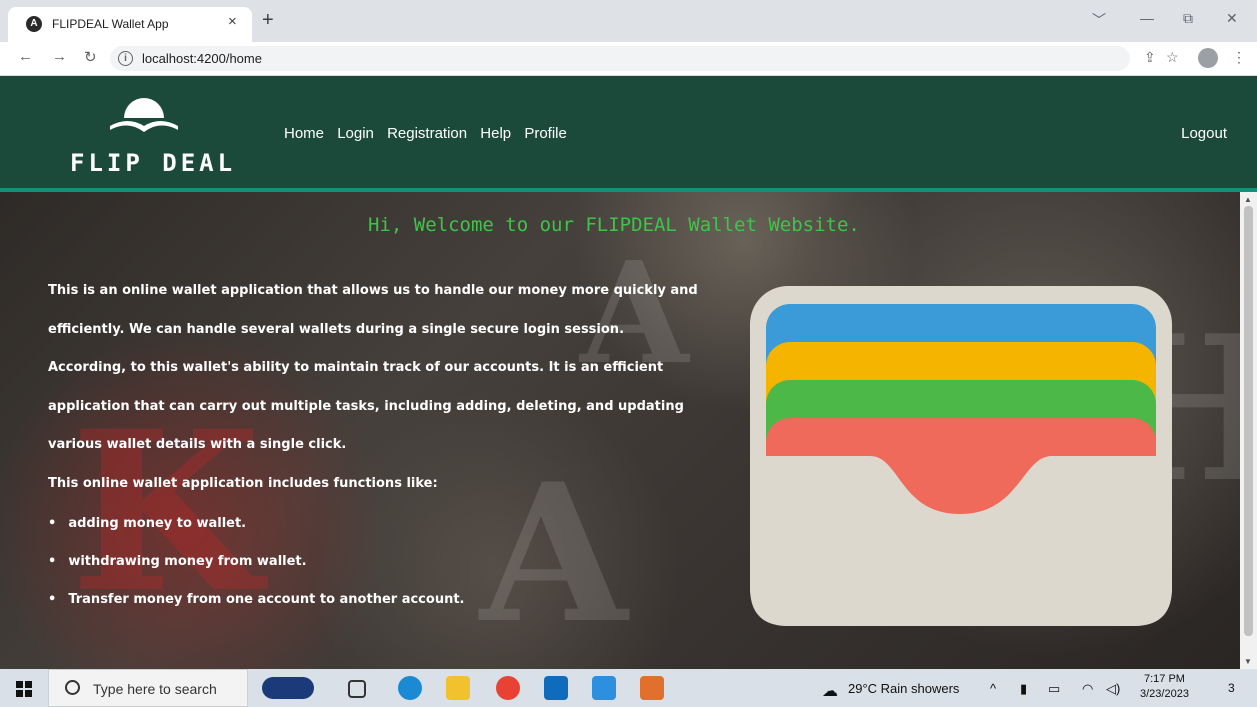  What do you see at coordinates (993, 688) in the screenshot?
I see `tray-chevron-icon: ^` at bounding box center [993, 688].